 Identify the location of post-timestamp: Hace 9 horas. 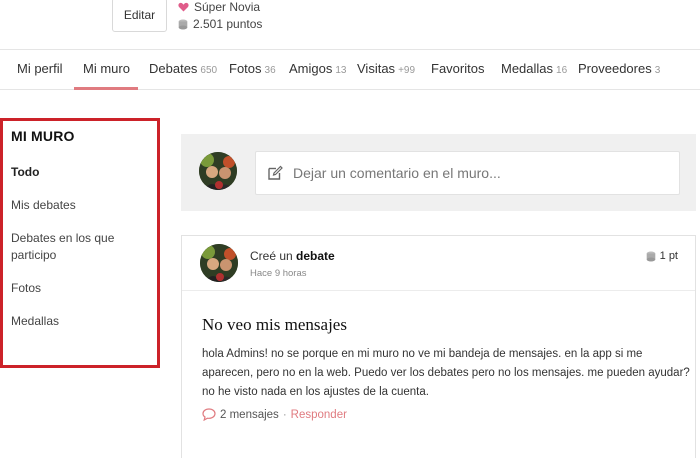
(278, 273).